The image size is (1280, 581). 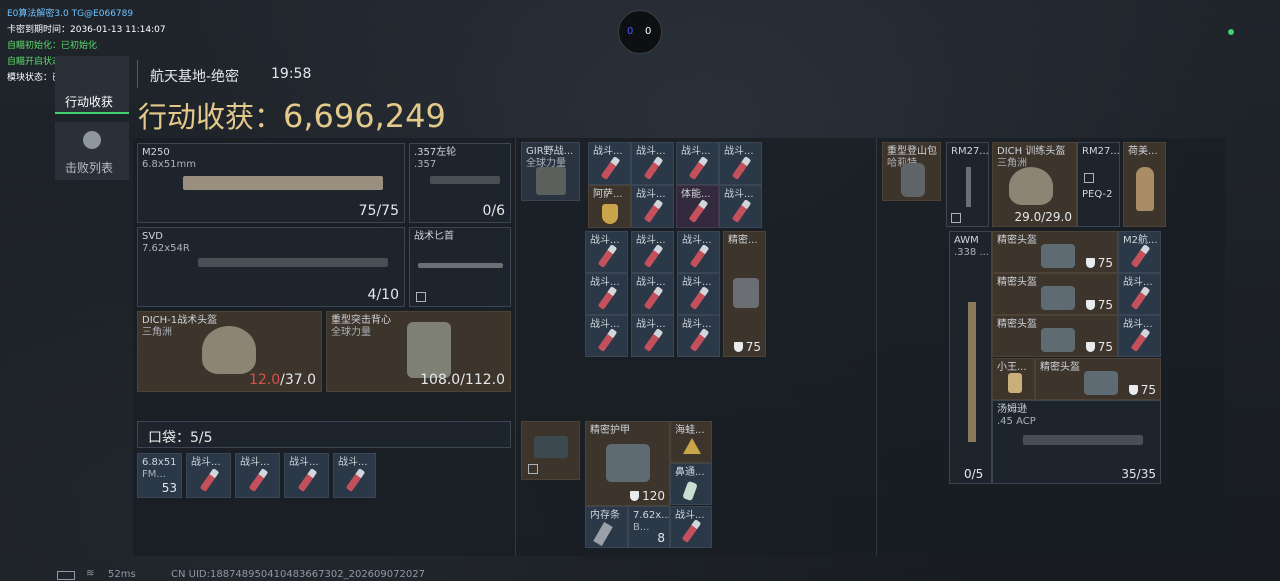 I want to click on bag-slot: 重型登山包 哈莉特, so click(x=911, y=171).